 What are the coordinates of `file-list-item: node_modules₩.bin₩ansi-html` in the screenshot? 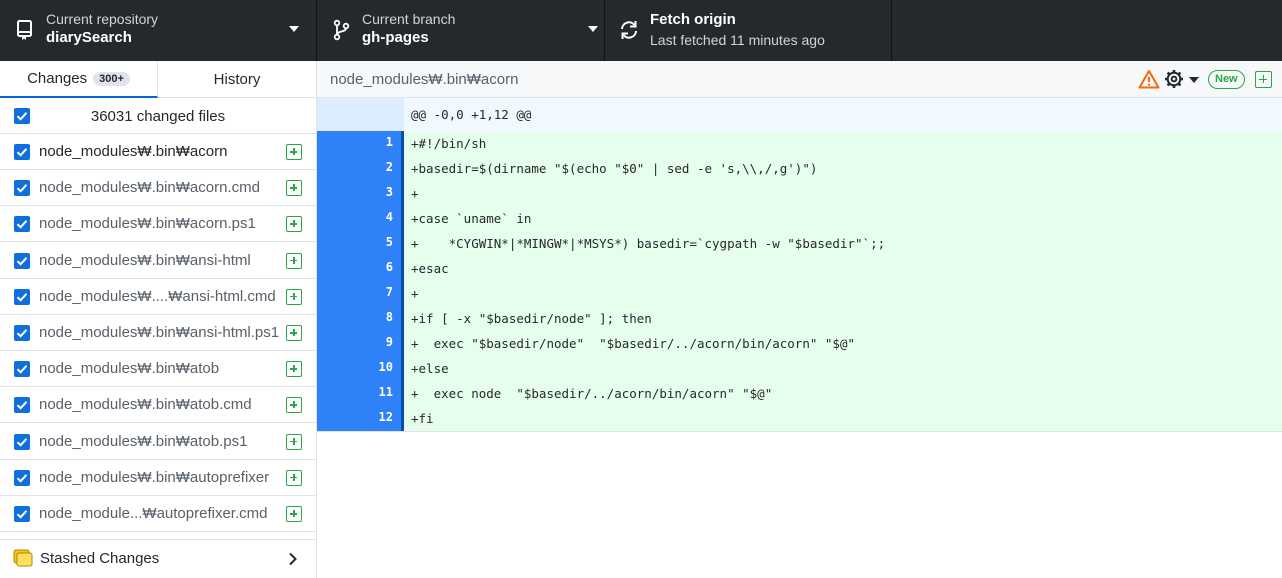 It's located at (158, 260).